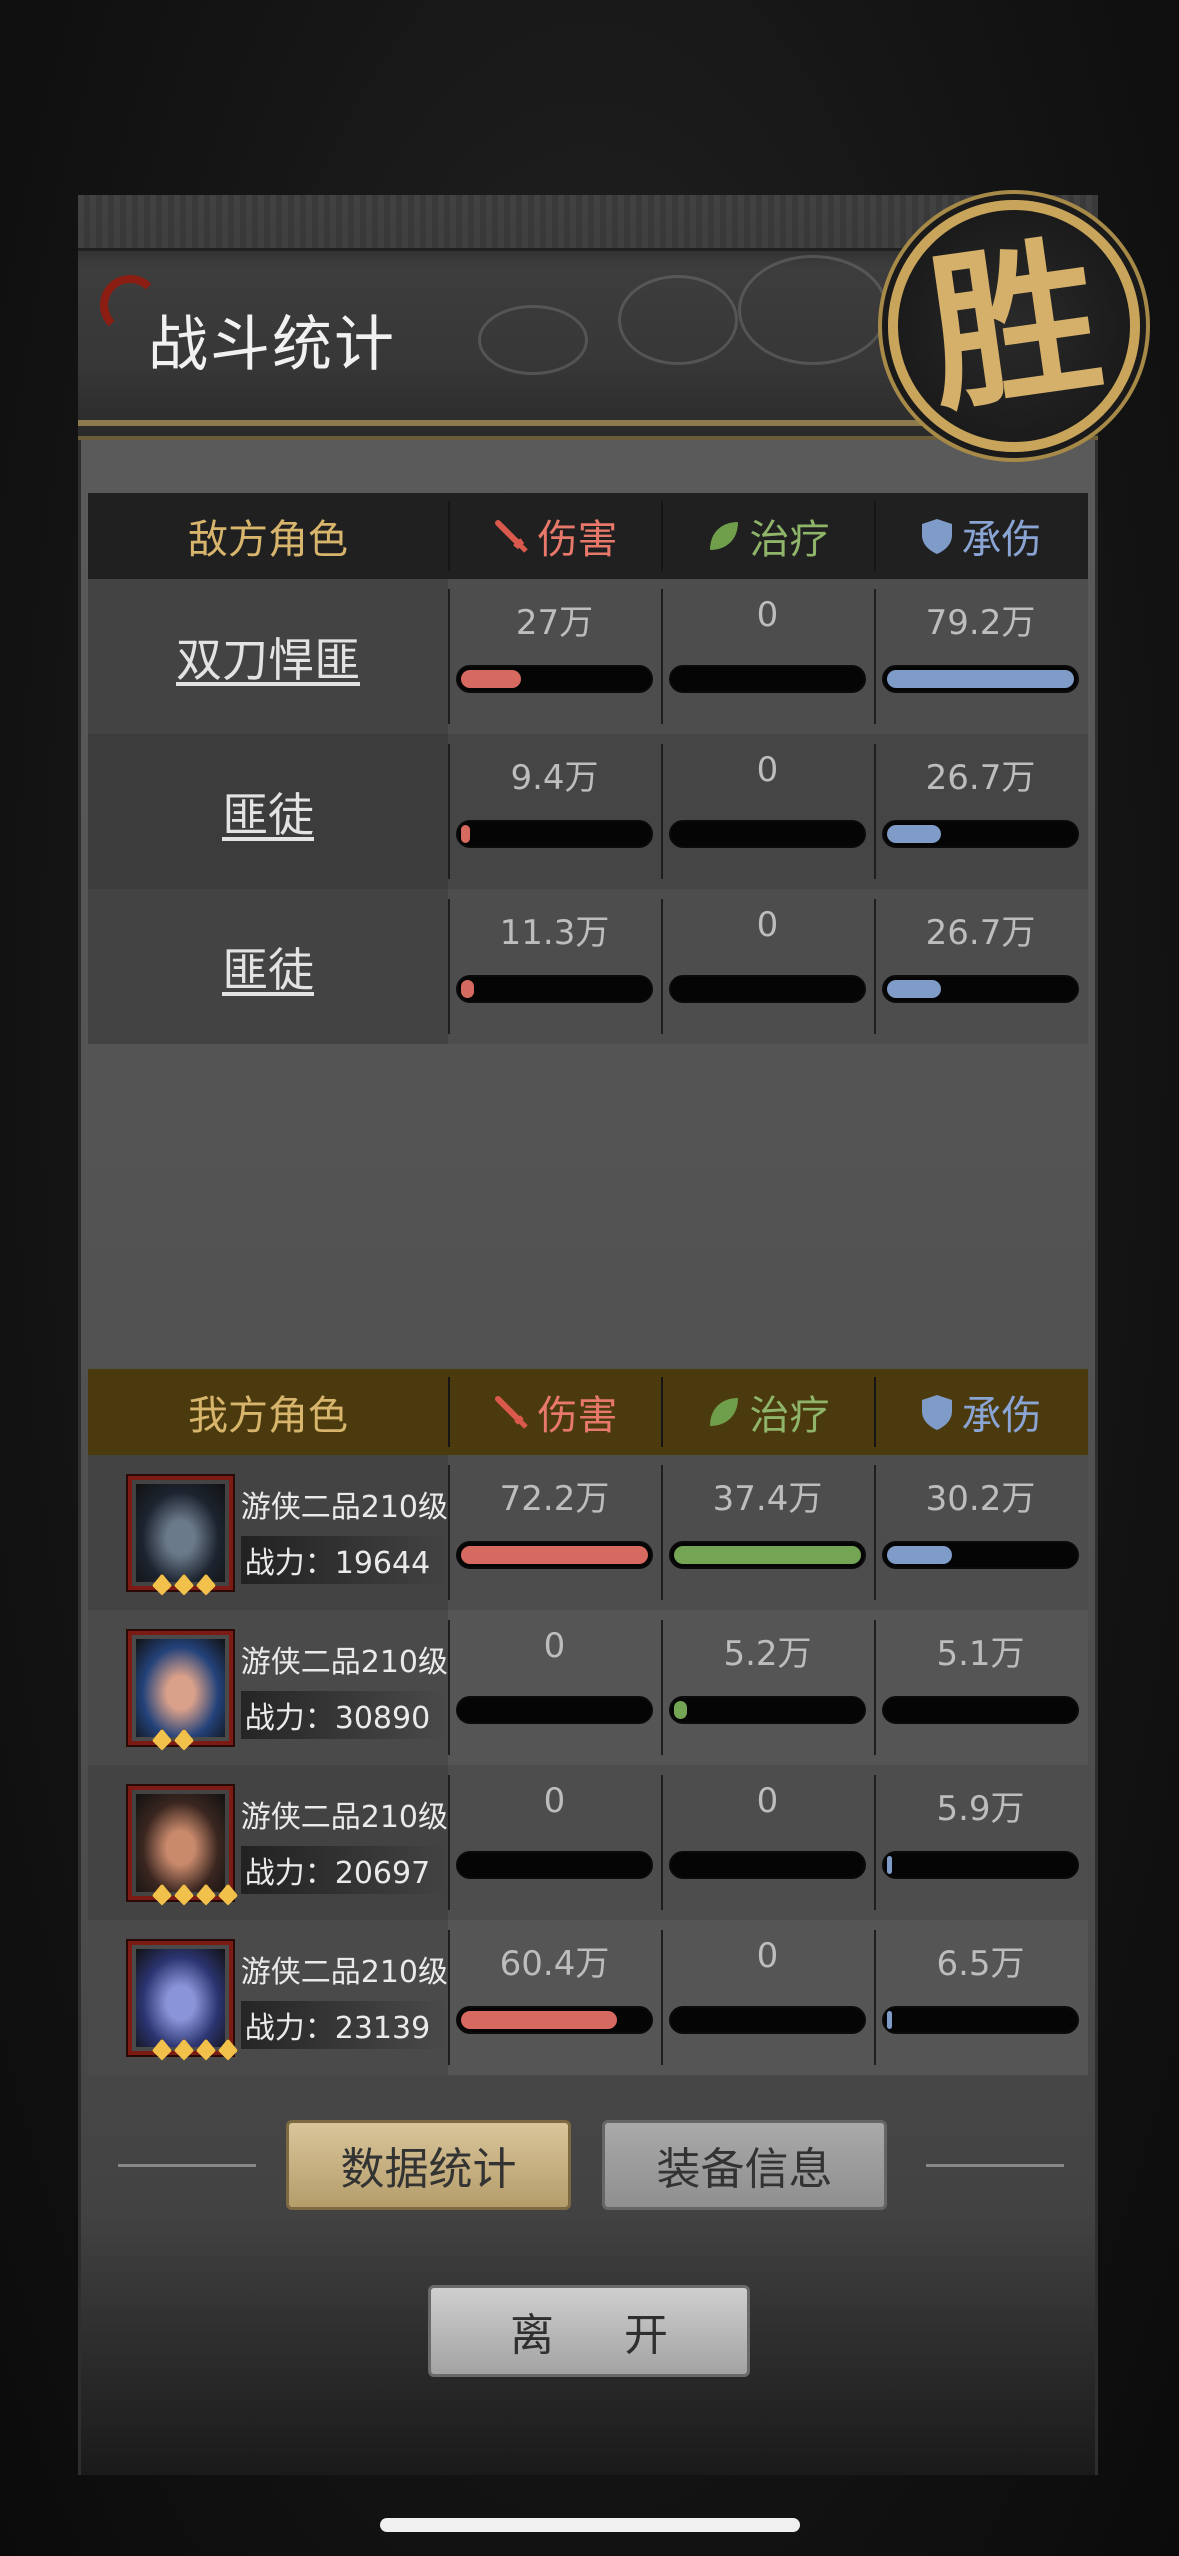  What do you see at coordinates (980, 623) in the screenshot?
I see `tank-value: 79.2万` at bounding box center [980, 623].